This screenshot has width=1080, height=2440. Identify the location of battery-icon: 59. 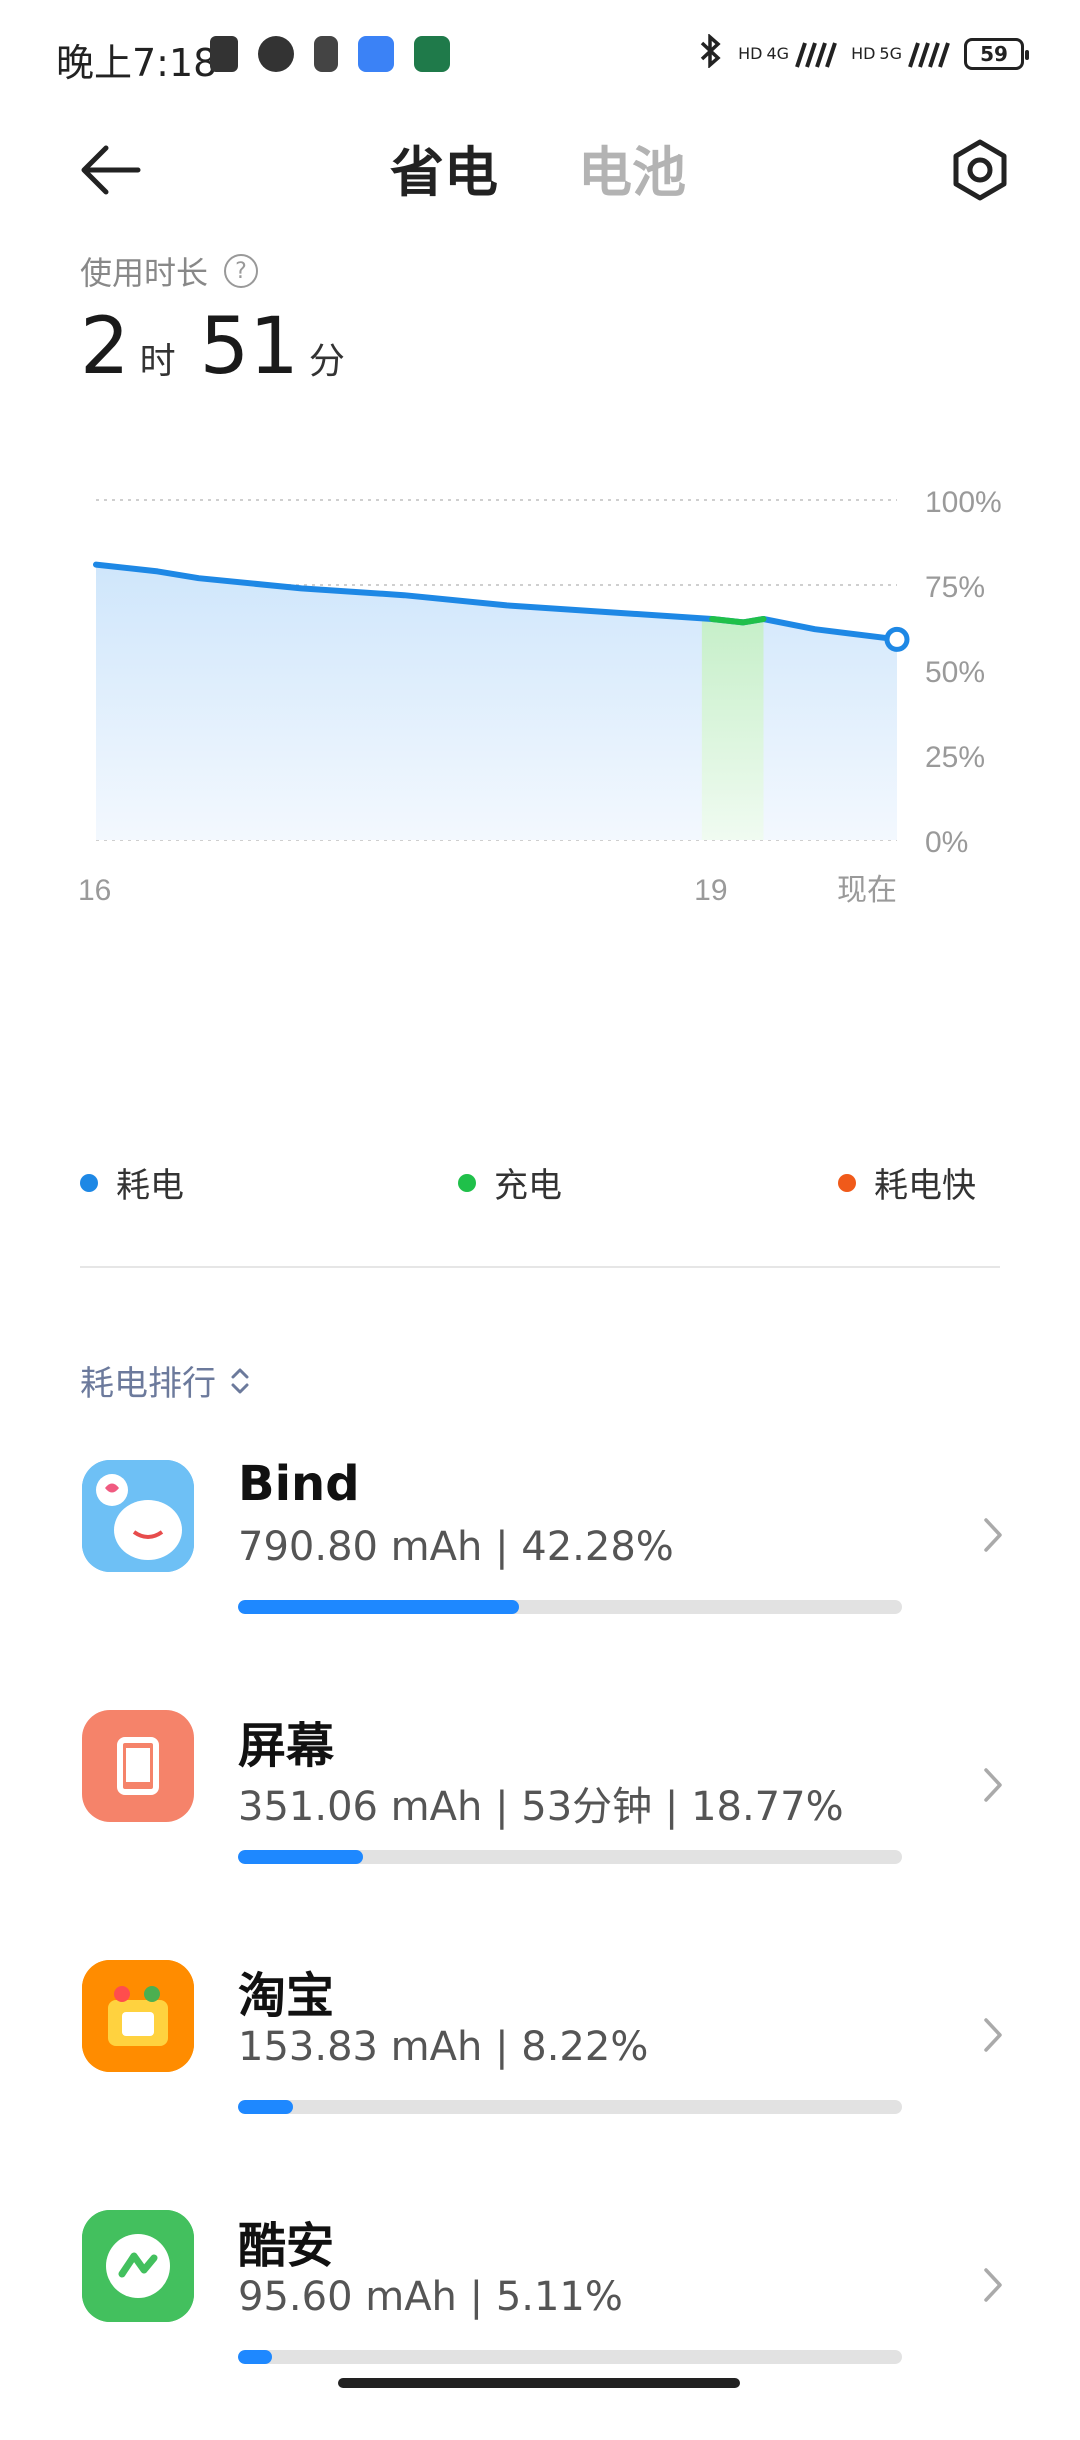
(996, 53).